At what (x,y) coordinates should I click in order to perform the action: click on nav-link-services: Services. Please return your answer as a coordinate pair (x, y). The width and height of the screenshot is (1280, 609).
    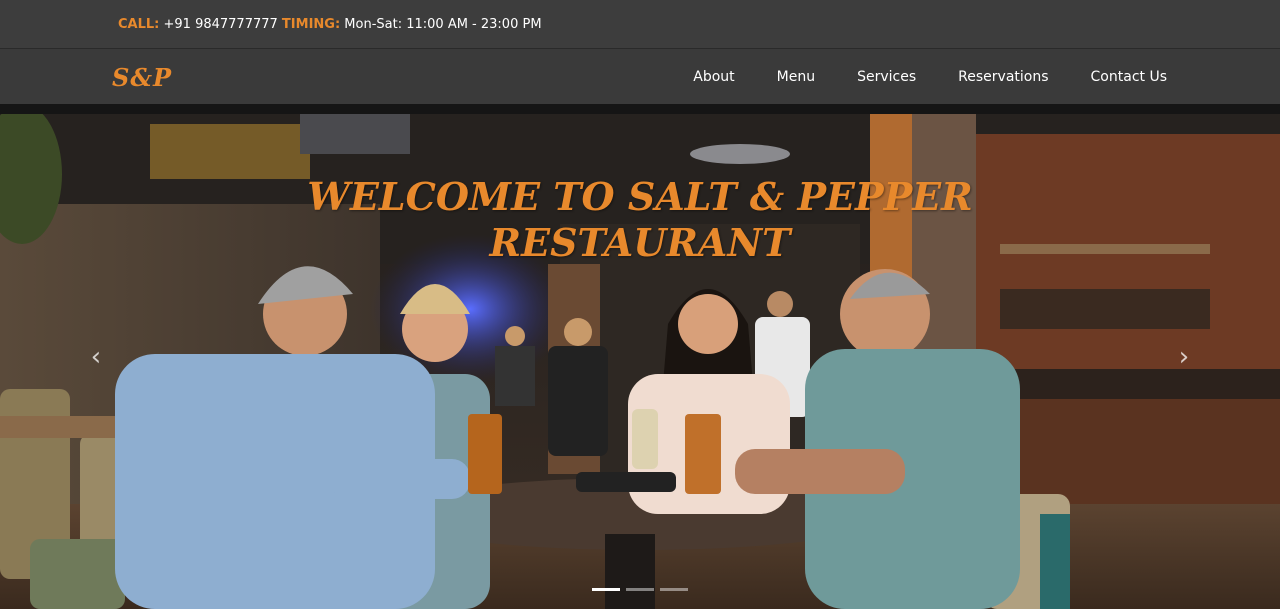
    Looking at the image, I should click on (886, 77).